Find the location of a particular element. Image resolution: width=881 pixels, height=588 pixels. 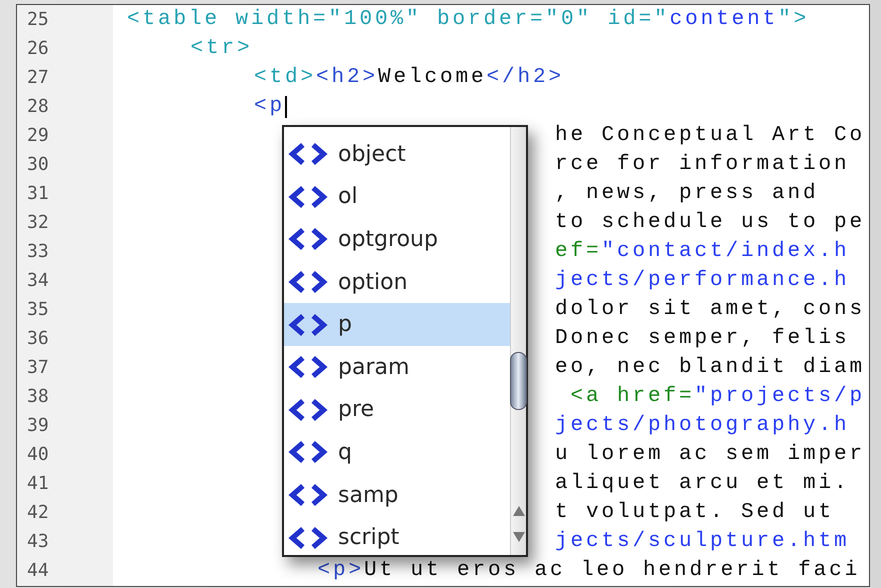

code-token: "> is located at coordinates (794, 20).